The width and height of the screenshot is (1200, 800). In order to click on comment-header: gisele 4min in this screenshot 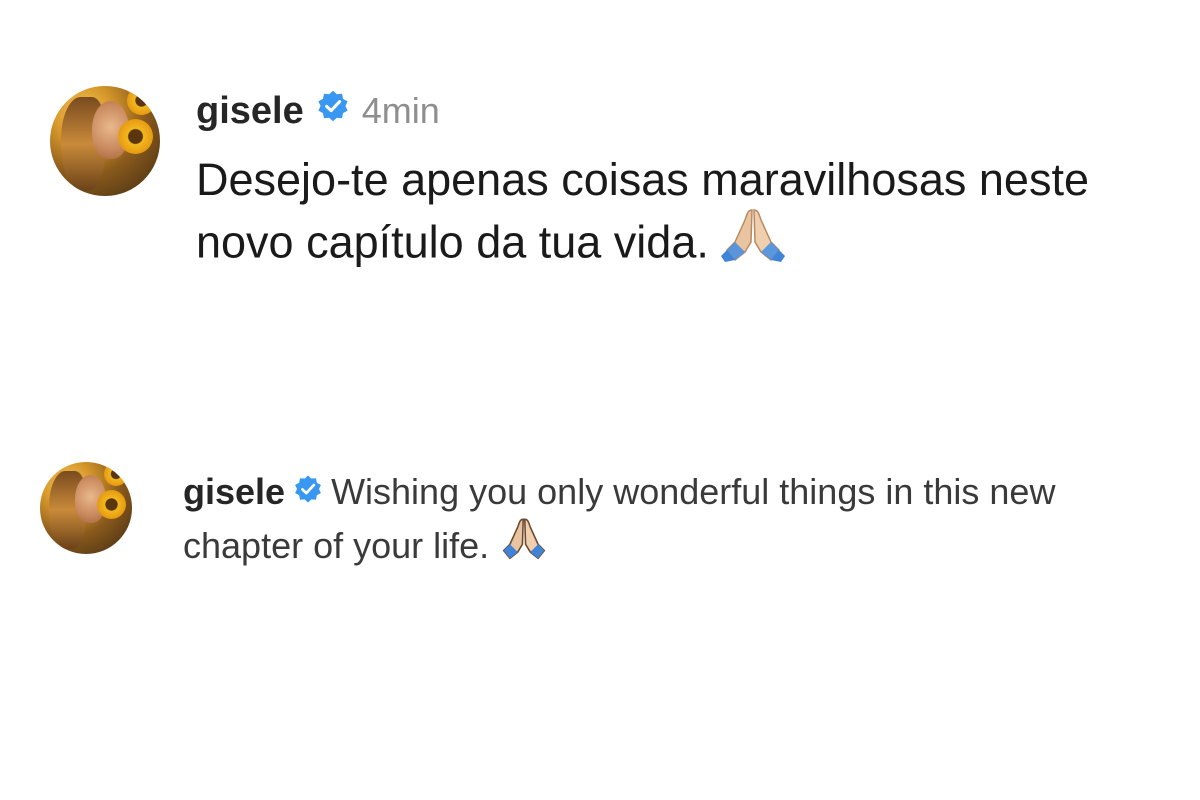, I will do `click(318, 111)`.